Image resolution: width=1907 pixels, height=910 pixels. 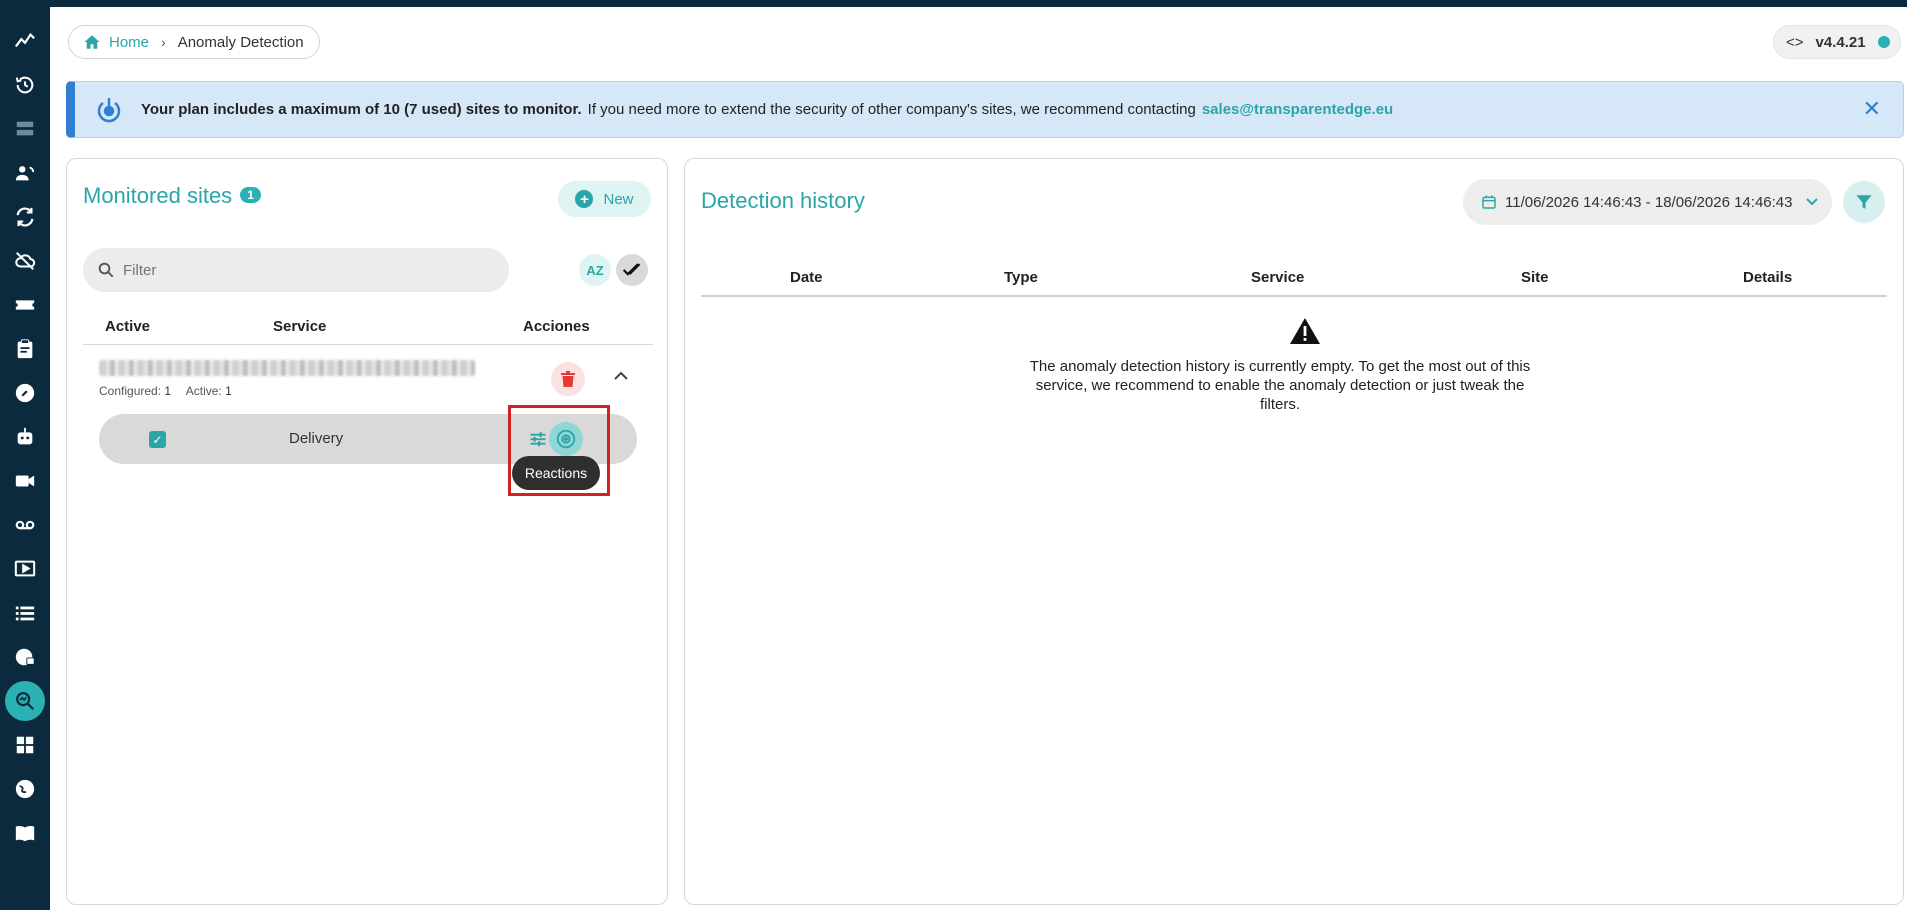 I want to click on detection-history-title: Detection history, so click(x=783, y=200).